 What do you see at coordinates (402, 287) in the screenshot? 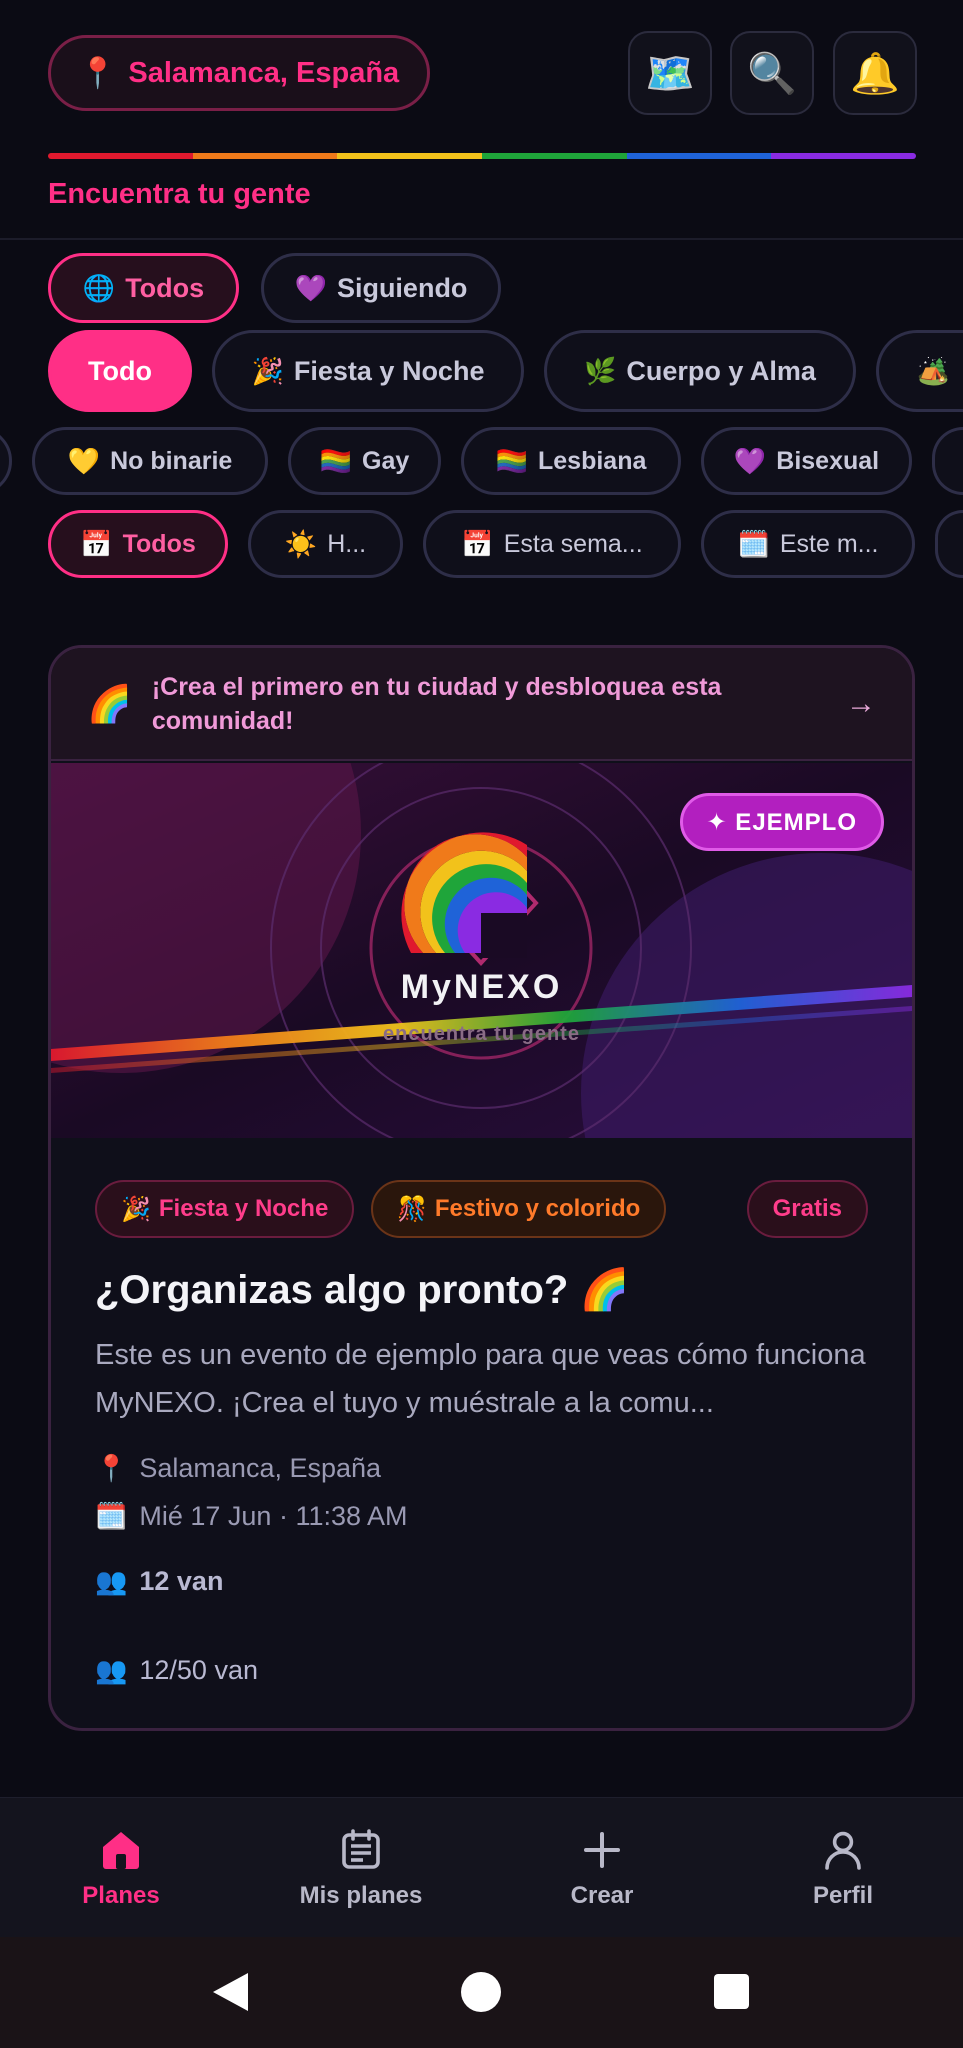
I see `tab-label: Siguiendo` at bounding box center [402, 287].